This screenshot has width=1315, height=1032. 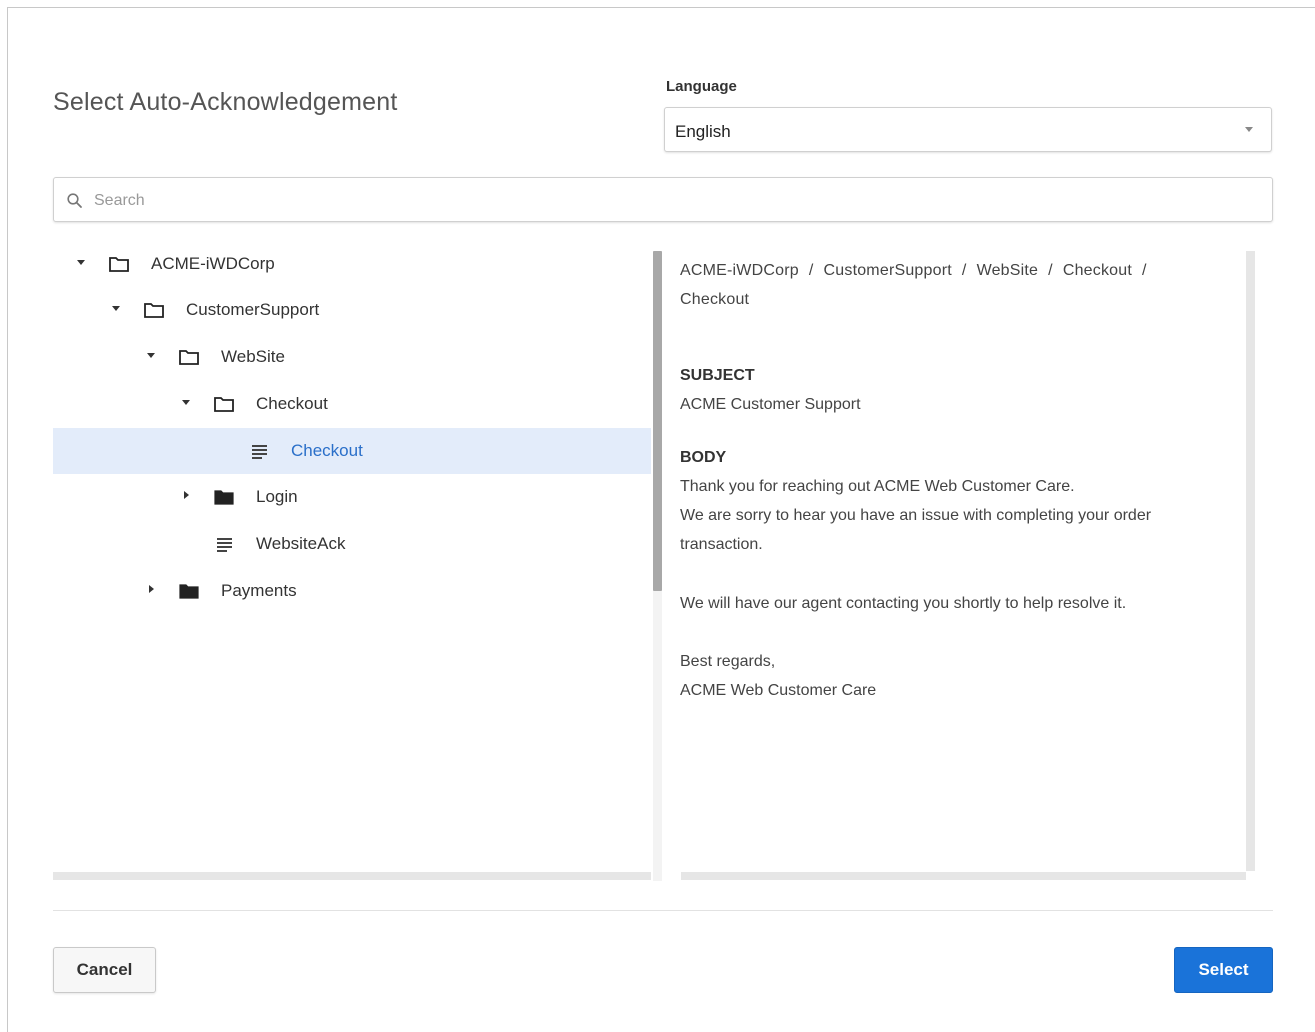 I want to click on preview-vertical-scrollbar, so click(x=1250, y=561).